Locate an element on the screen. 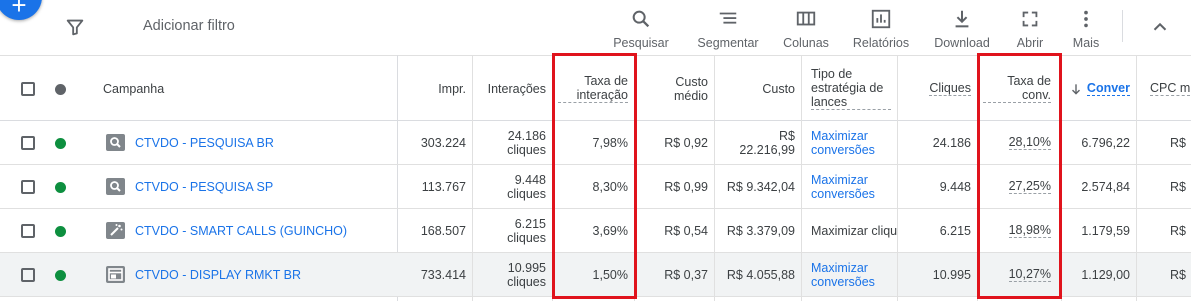 Image resolution: width=1191 pixels, height=301 pixels. header-bid-strategy: Tipo de estratégia de lances is located at coordinates (851, 88).